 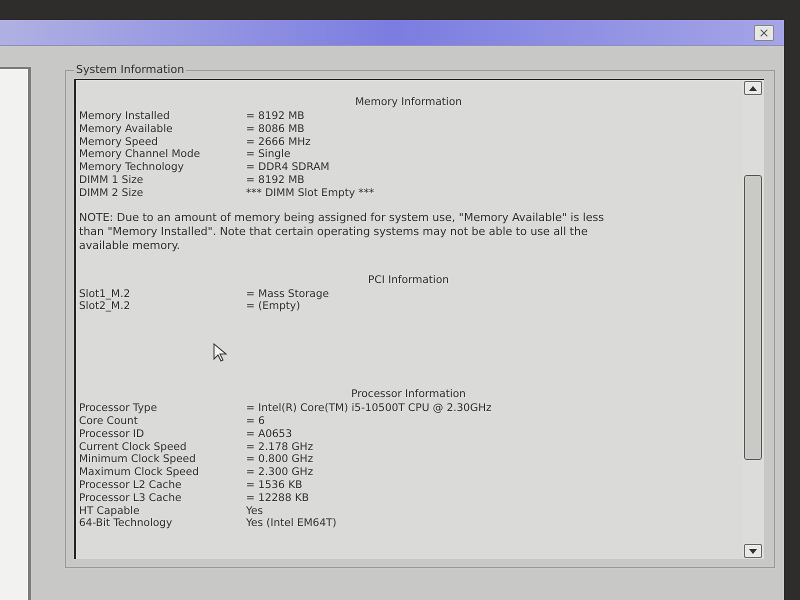 What do you see at coordinates (125, 523) in the screenshot?
I see `field-label: 64-Bit Technology` at bounding box center [125, 523].